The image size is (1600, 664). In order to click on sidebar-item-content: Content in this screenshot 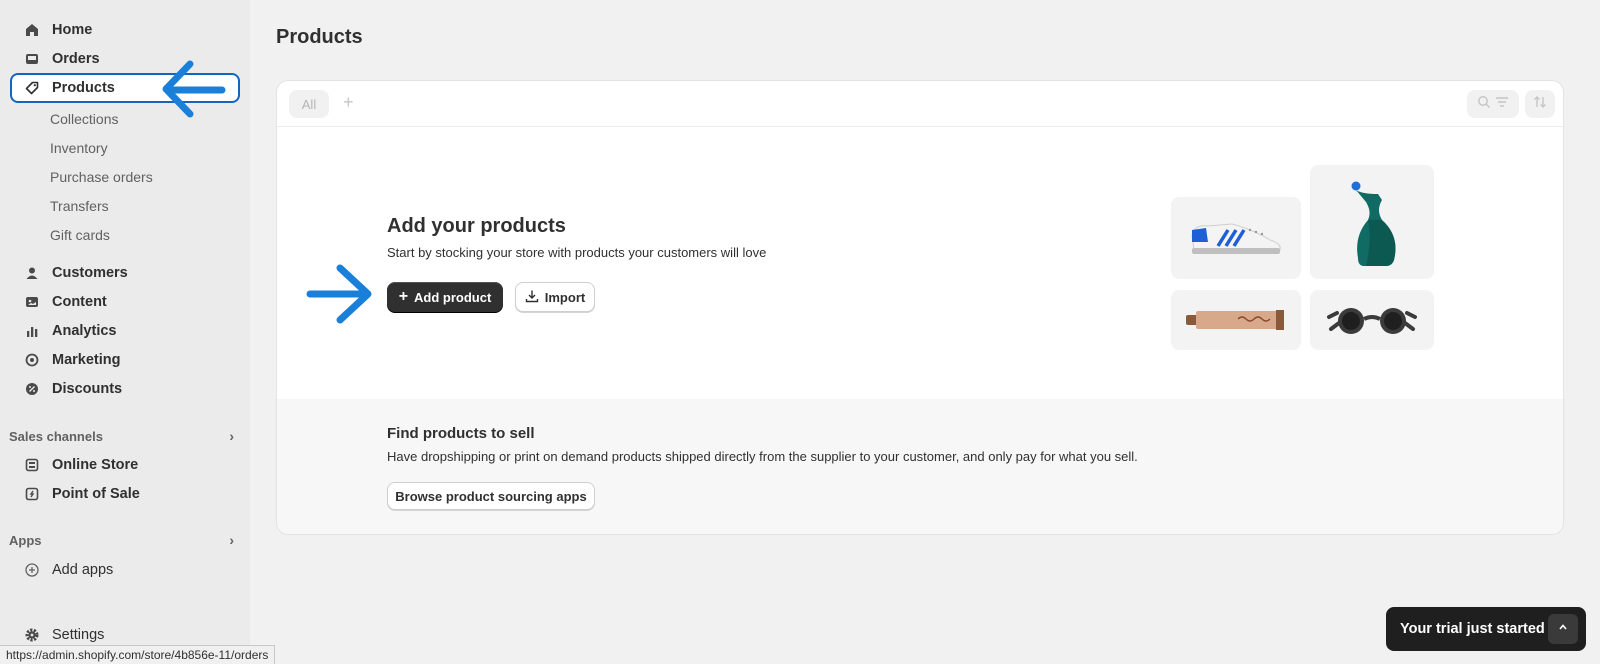, I will do `click(125, 302)`.